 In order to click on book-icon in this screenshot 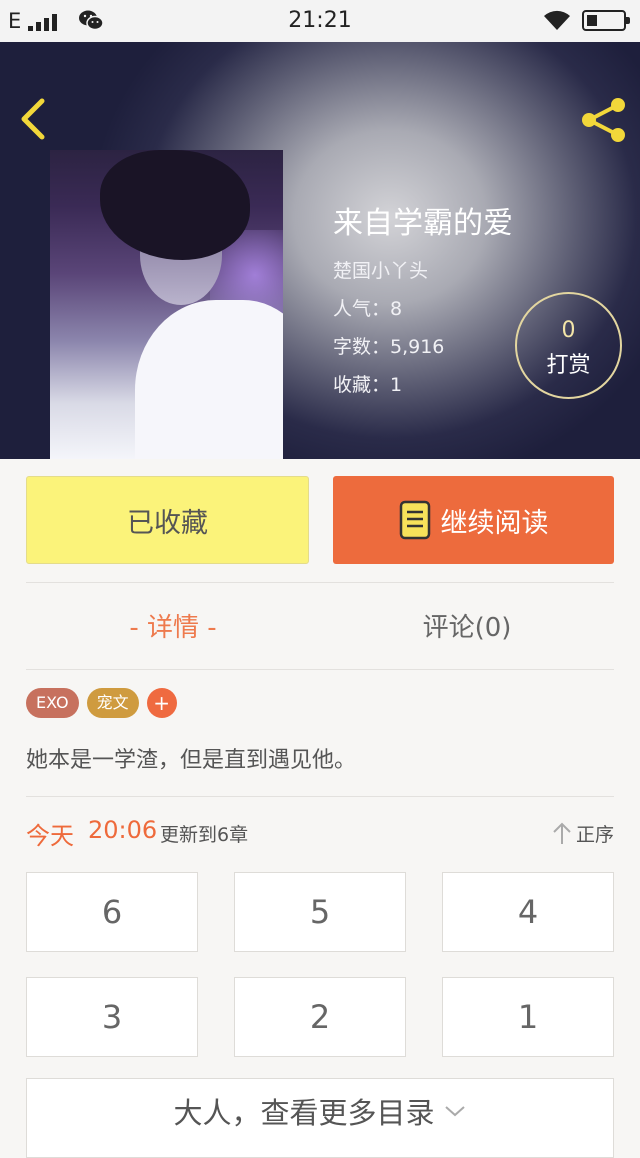, I will do `click(414, 520)`.